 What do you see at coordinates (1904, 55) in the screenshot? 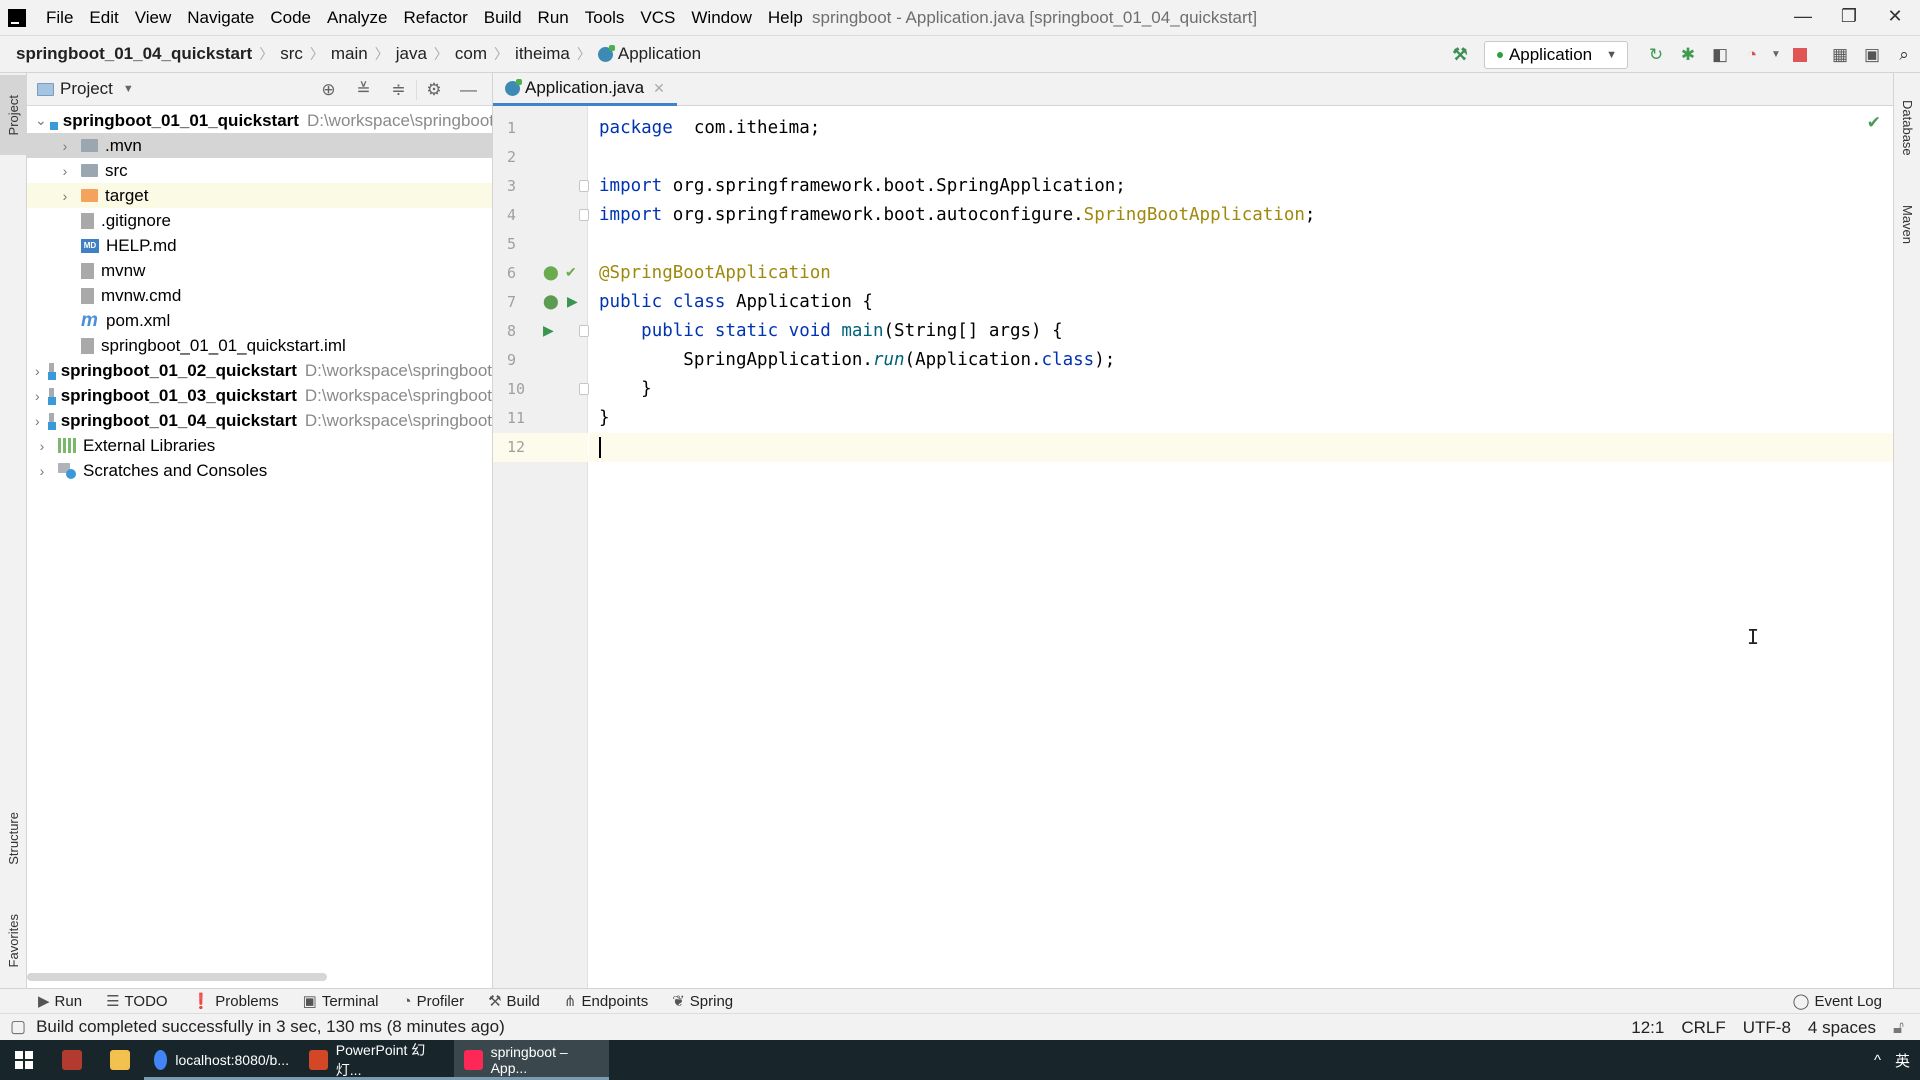
I see `search-icon: ⌕` at bounding box center [1904, 55].